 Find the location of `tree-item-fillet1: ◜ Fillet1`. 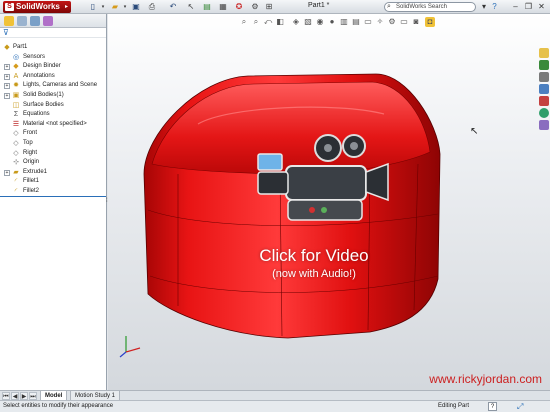

tree-item-fillet1: ◜ Fillet1 is located at coordinates (53, 182).